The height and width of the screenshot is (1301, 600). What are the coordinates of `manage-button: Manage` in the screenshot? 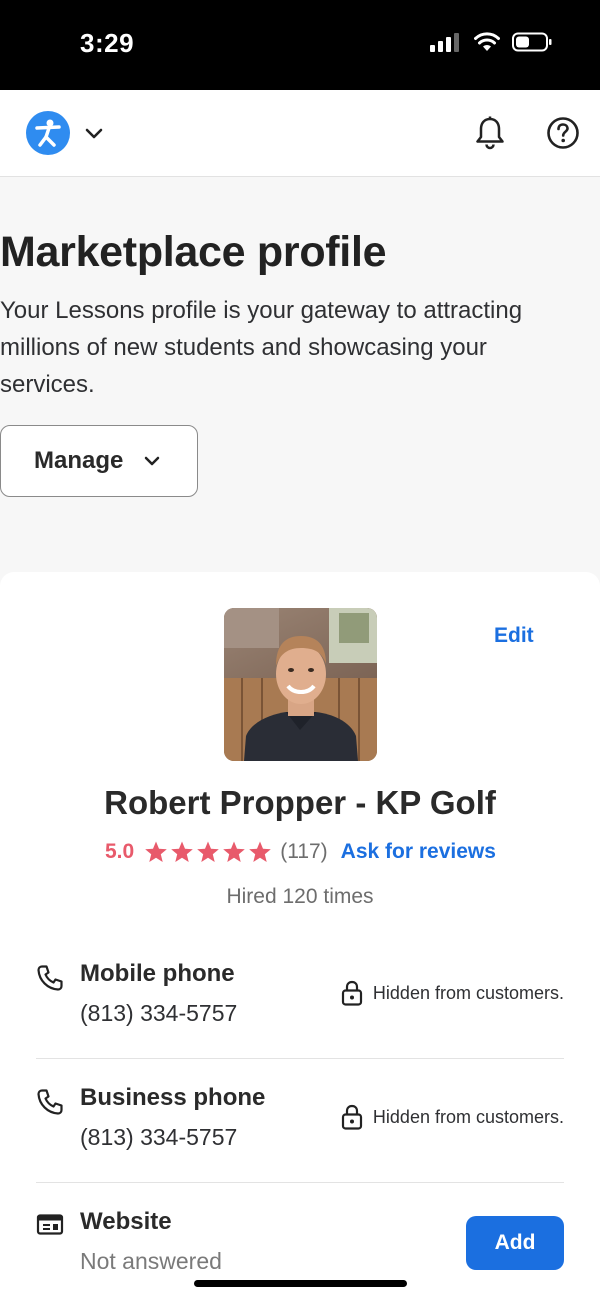 It's located at (99, 461).